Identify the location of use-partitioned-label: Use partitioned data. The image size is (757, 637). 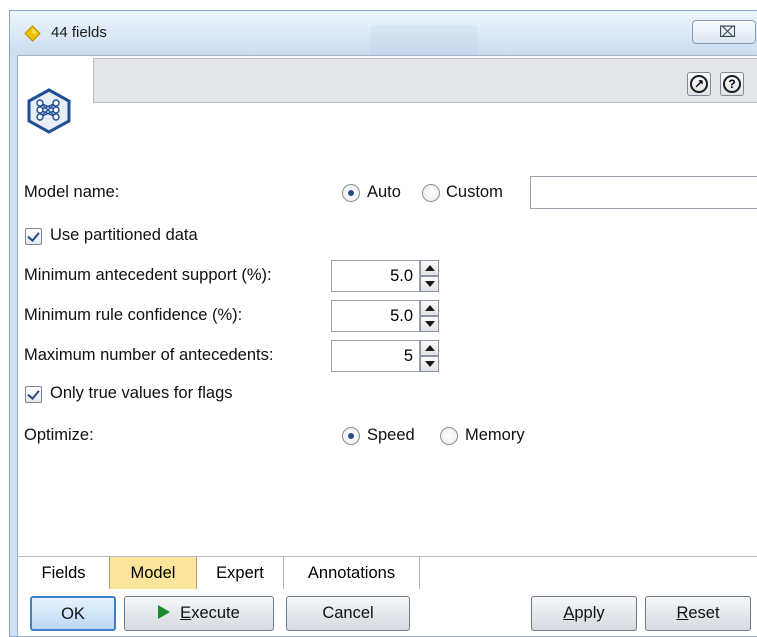
(124, 235).